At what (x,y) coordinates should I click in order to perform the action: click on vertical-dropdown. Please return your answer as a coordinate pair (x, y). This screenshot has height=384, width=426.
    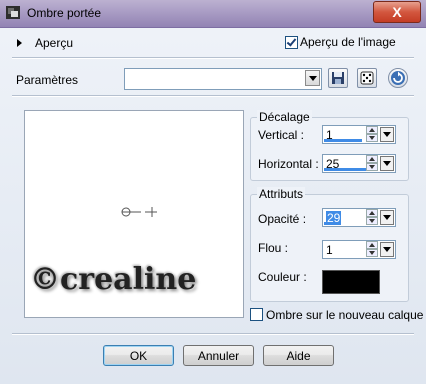
    Looking at the image, I should click on (387, 134).